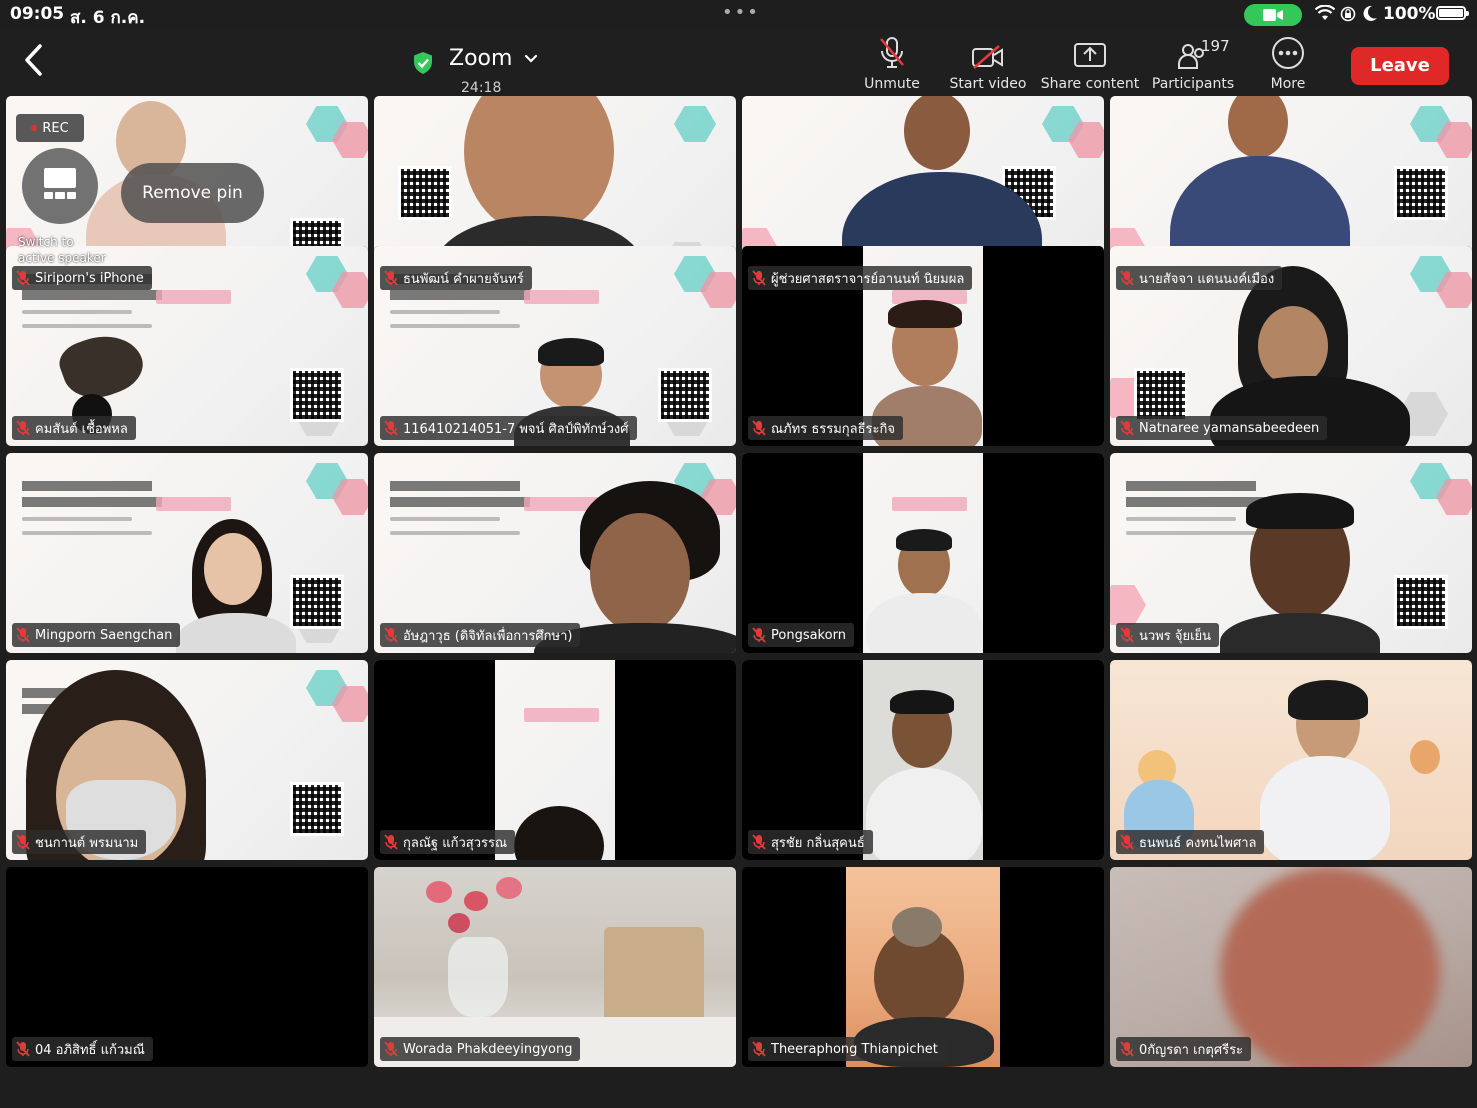 The width and height of the screenshot is (1477, 1108). I want to click on participant-name-tag: 0กัญรดา เกตุศรีระ, so click(1184, 1049).